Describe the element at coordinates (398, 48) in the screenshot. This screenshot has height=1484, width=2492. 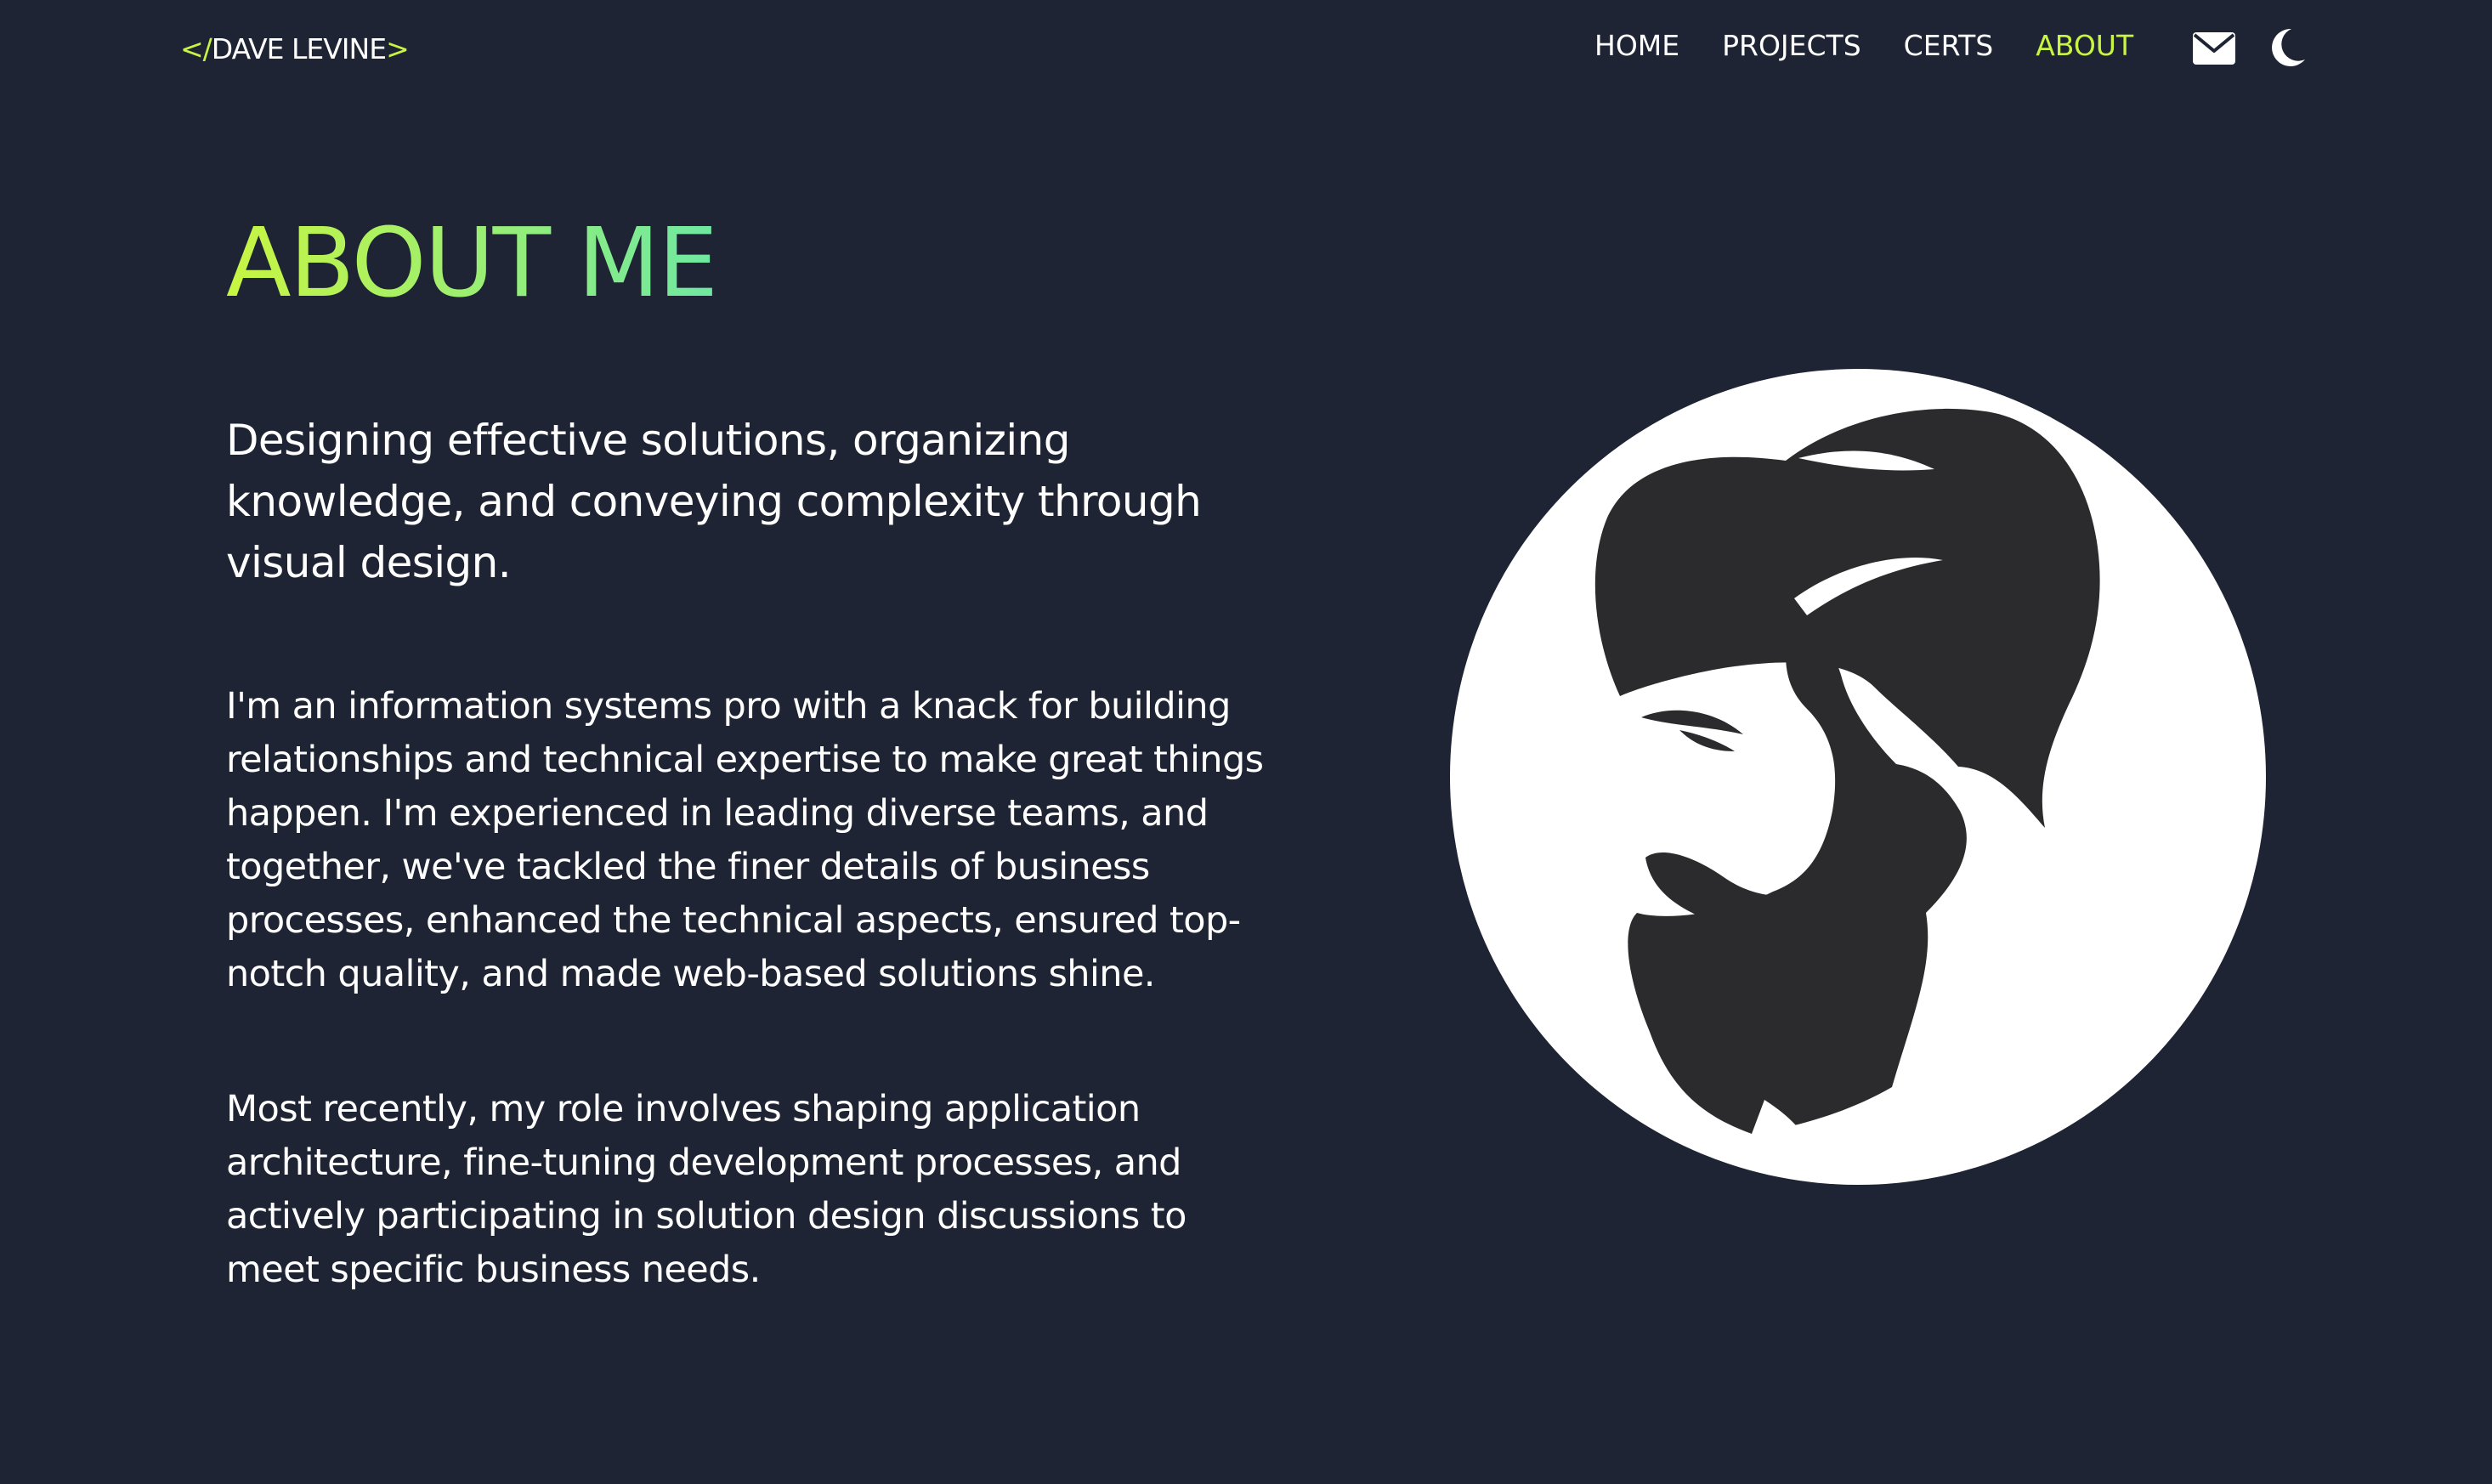
I see `logo-close-bracket: >` at that location.